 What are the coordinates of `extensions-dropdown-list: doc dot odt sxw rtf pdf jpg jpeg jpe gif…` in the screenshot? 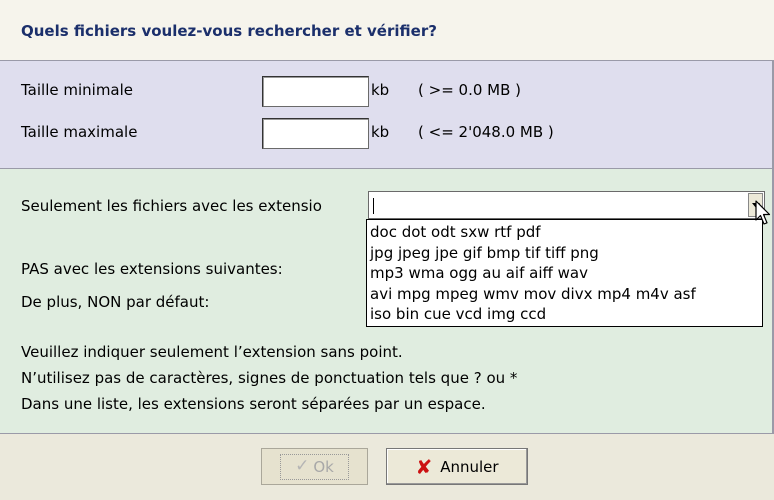 It's located at (564, 273).